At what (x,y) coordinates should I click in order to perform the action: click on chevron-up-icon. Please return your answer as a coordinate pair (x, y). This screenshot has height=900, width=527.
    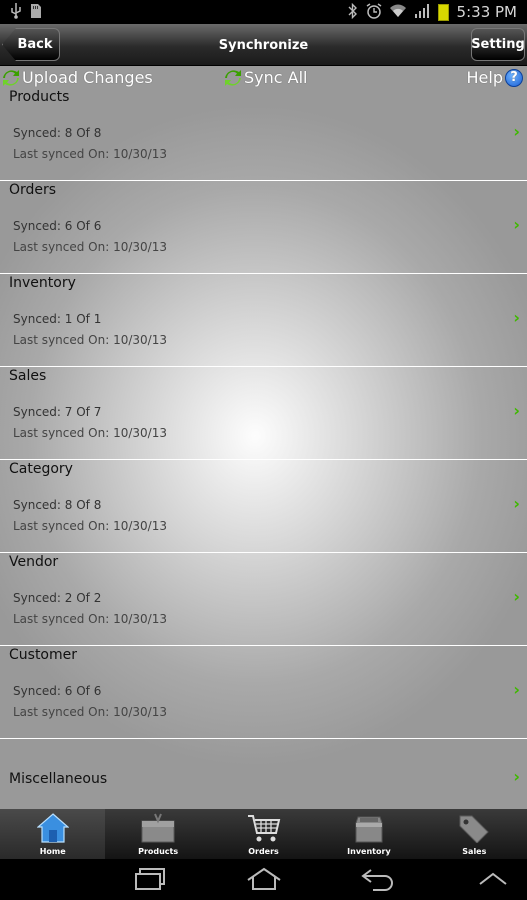
    Looking at the image, I should click on (493, 880).